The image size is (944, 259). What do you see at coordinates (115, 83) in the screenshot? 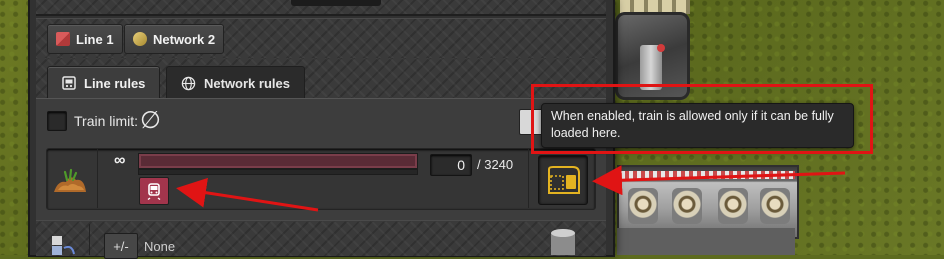
I see `tab-line-rules-label: Line rules` at bounding box center [115, 83].